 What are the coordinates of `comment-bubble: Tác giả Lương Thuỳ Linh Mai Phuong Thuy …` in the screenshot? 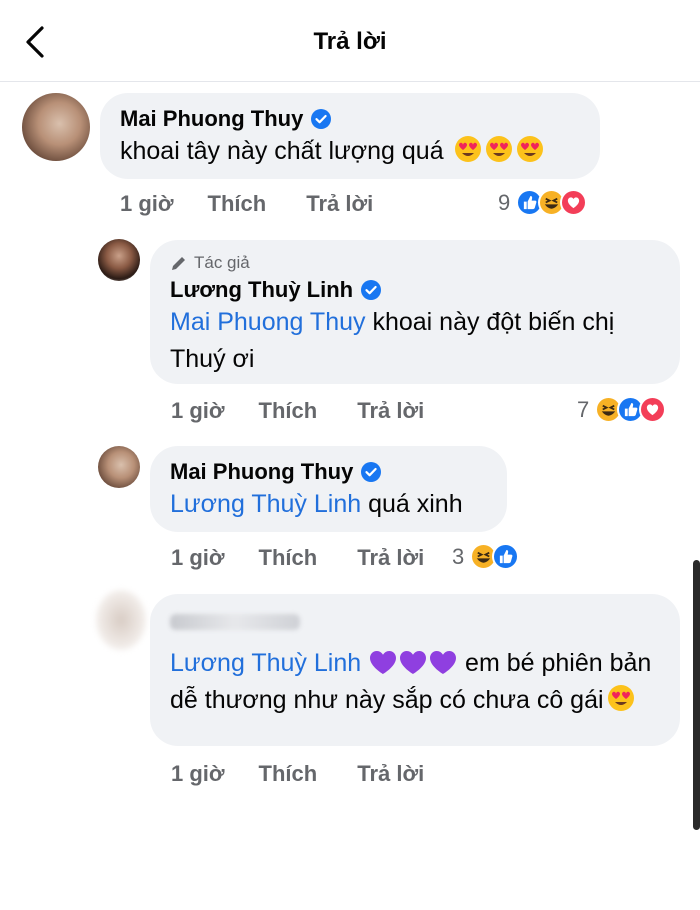 It's located at (415, 312).